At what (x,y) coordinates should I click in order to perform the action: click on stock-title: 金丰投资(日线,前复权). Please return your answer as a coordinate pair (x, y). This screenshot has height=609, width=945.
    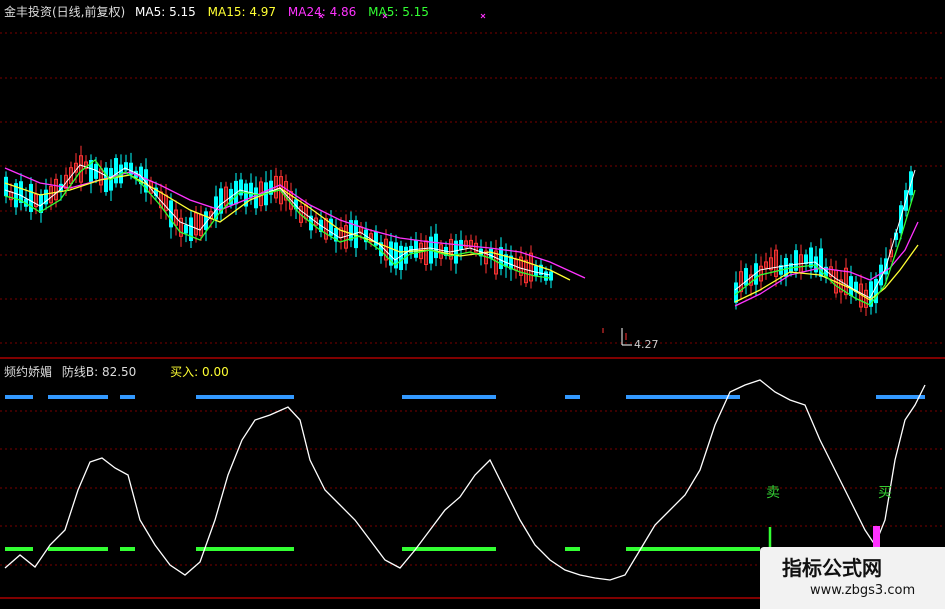
    Looking at the image, I should click on (64, 12).